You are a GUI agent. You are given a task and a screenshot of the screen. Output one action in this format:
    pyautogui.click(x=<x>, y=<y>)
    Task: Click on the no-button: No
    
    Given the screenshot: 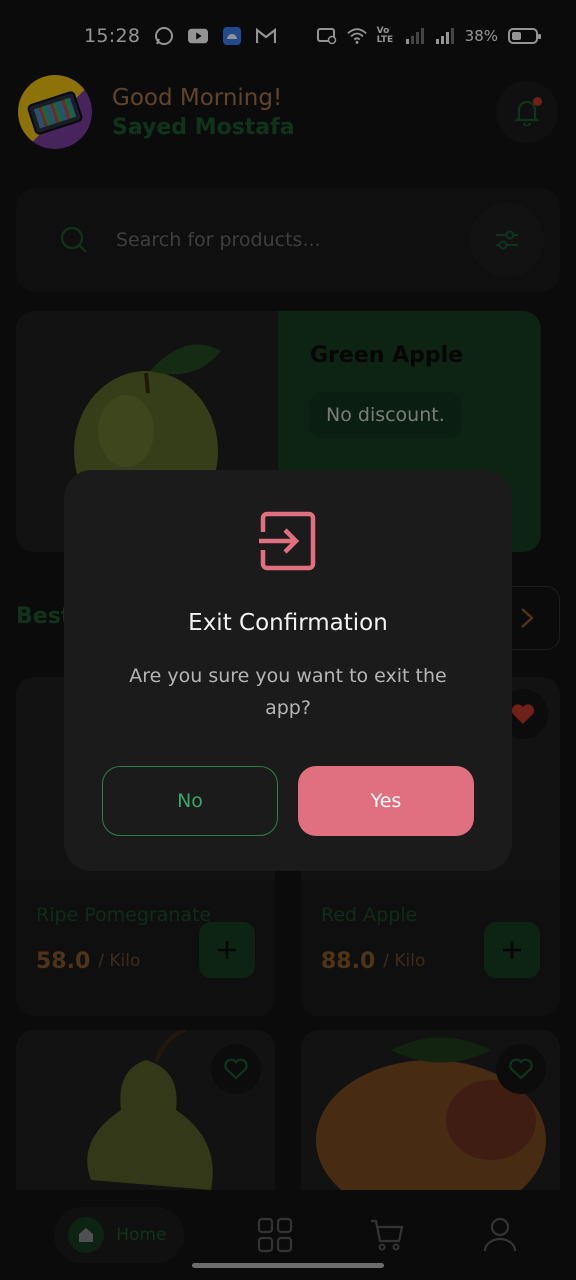 What is the action you would take?
    pyautogui.click(x=190, y=801)
    